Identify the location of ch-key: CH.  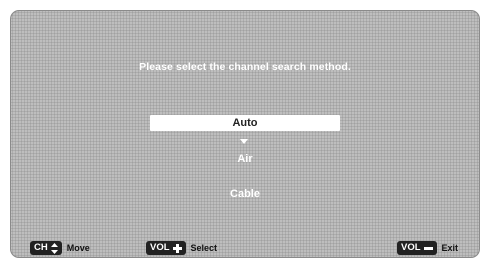
(46, 248).